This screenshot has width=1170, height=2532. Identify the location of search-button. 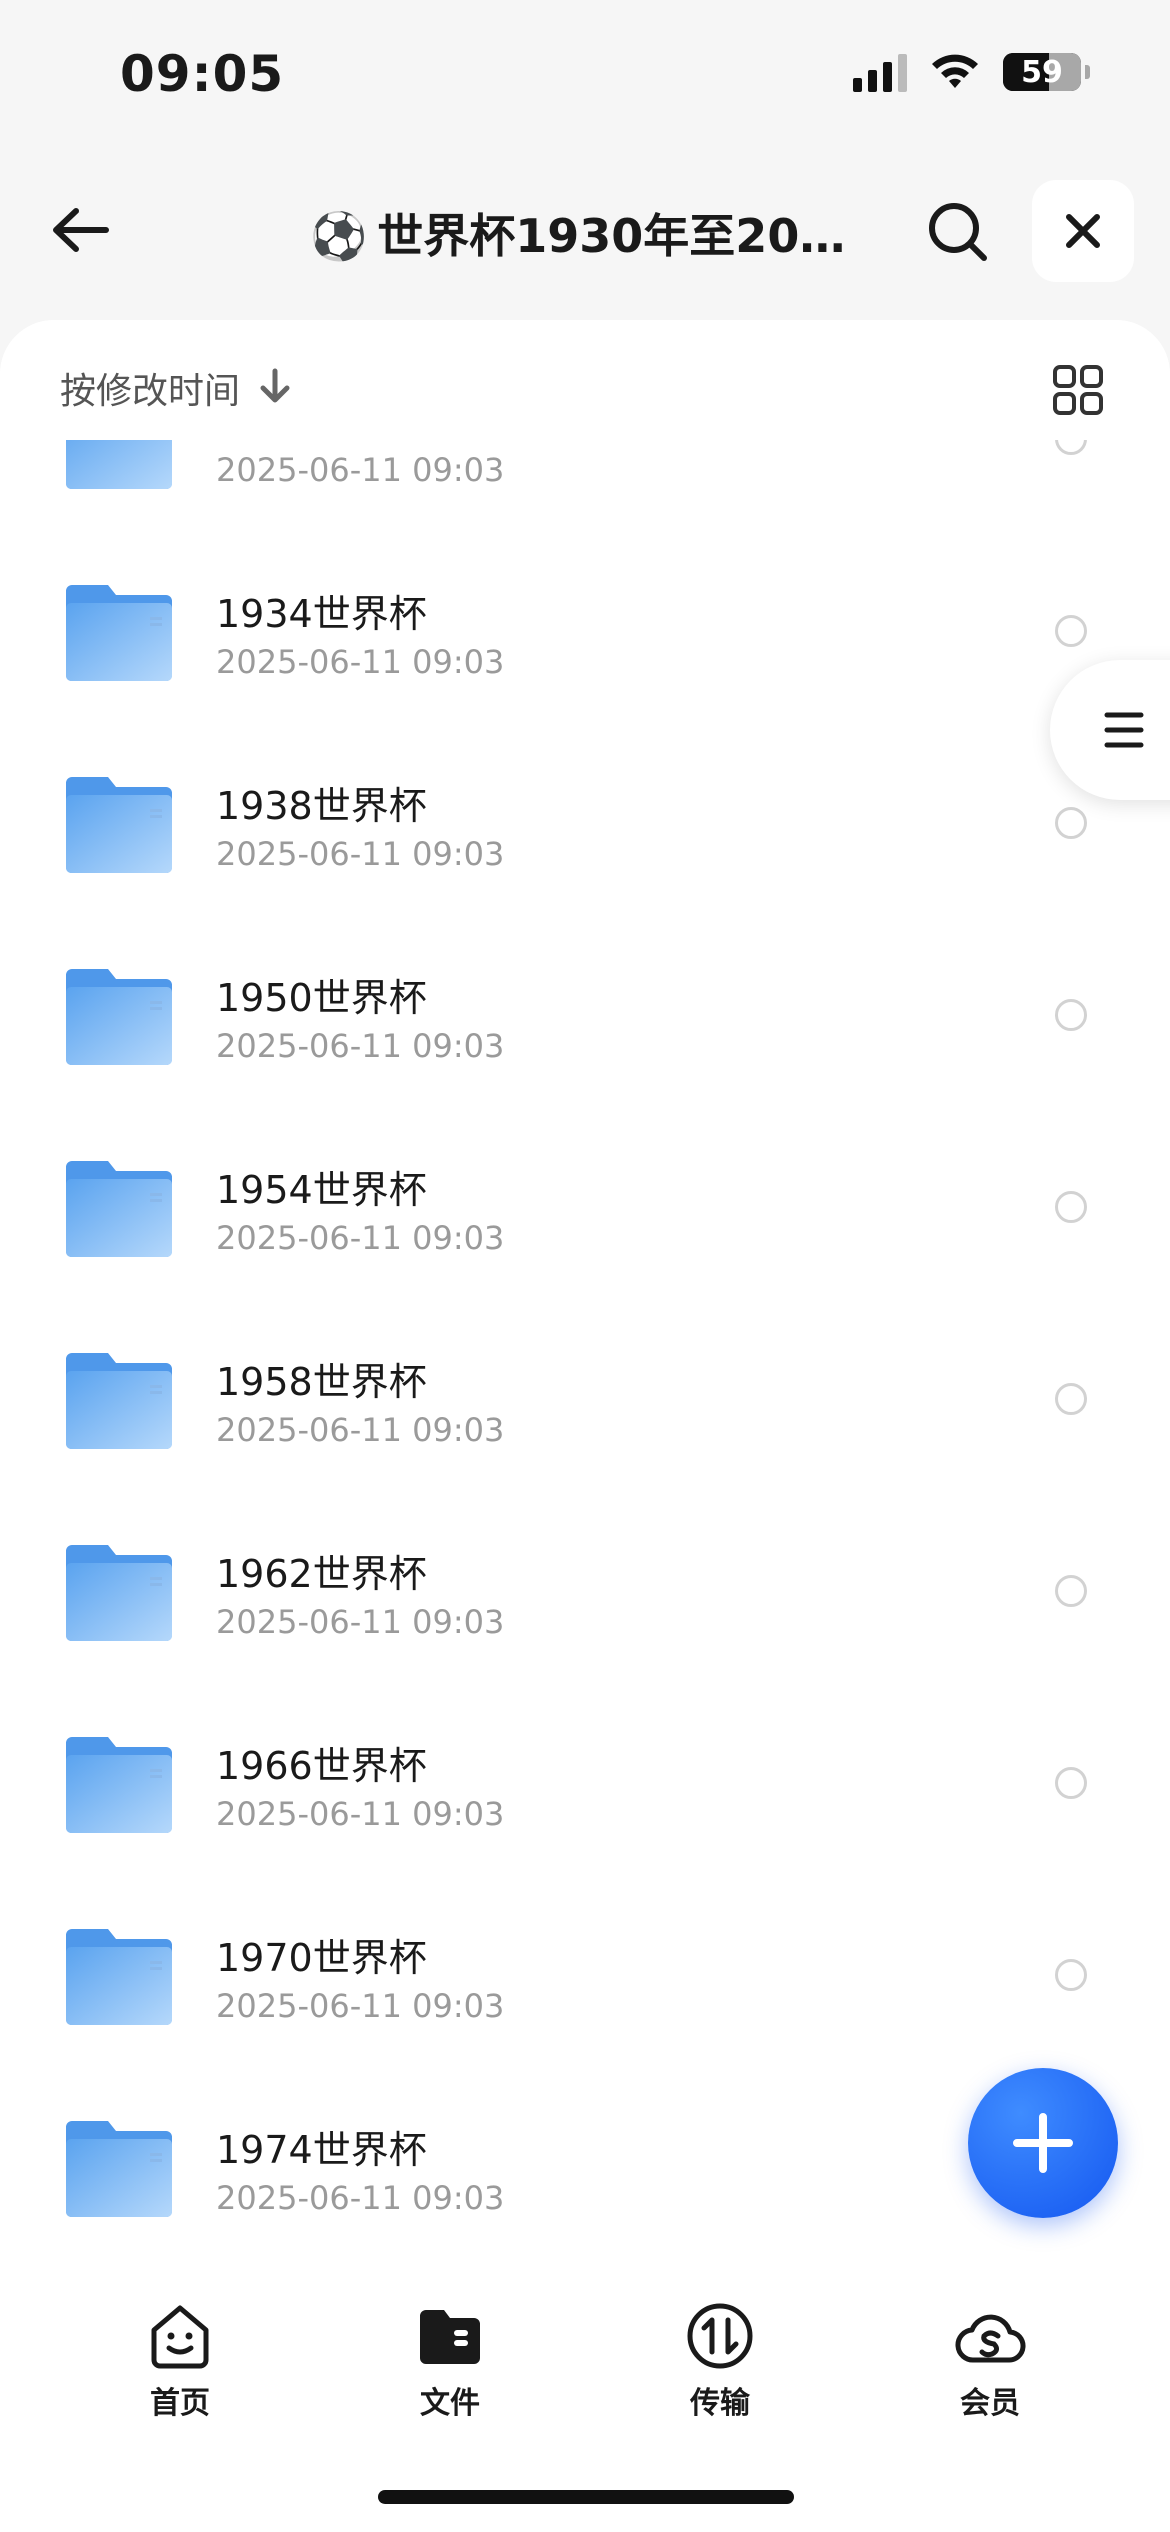
(958, 232).